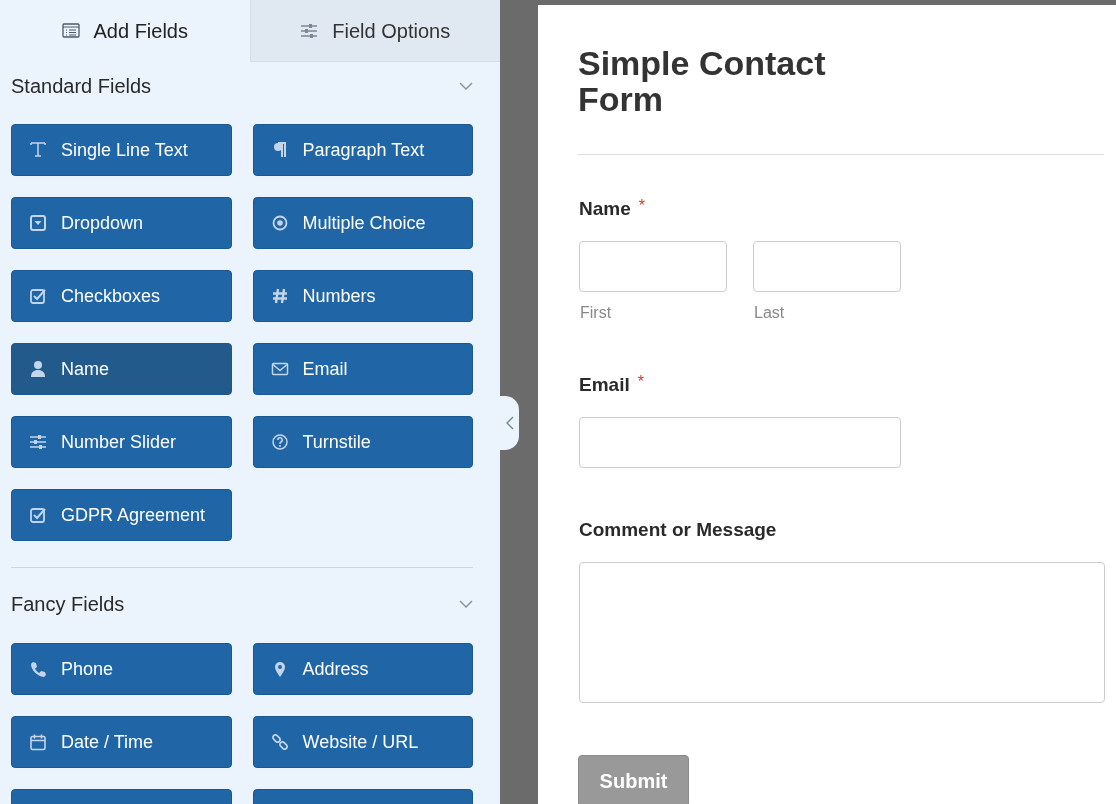 This screenshot has height=804, width=1116. Describe the element at coordinates (121, 296) in the screenshot. I see `field-button: Checkboxes` at that location.